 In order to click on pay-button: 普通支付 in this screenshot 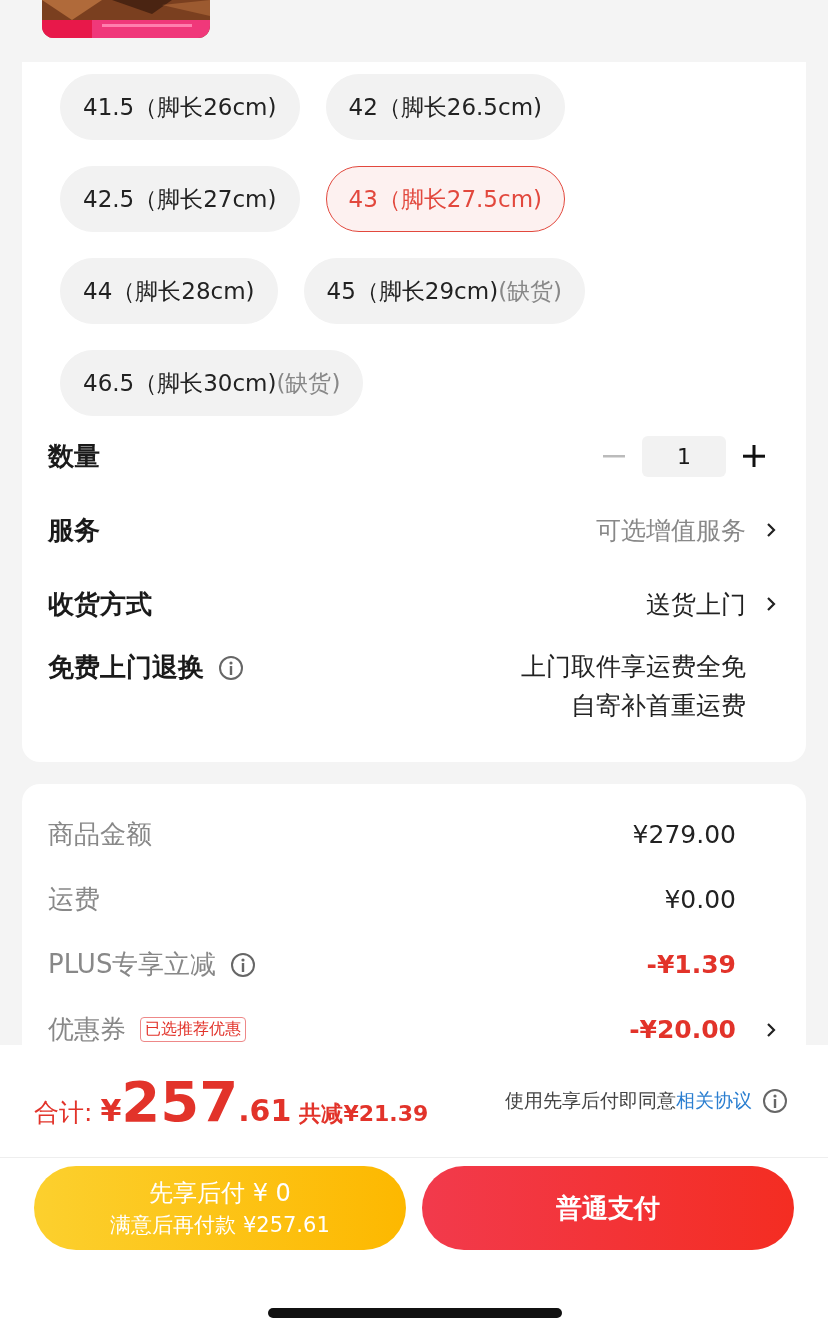, I will do `click(608, 1208)`.